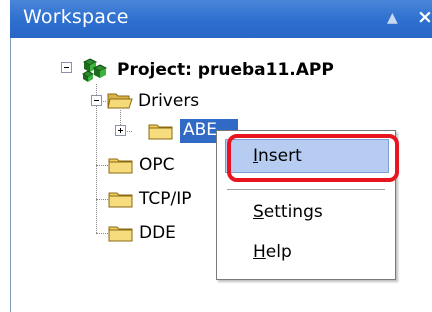  Describe the element at coordinates (168, 101) in the screenshot. I see `tree-node-drivers: Drivers` at that location.